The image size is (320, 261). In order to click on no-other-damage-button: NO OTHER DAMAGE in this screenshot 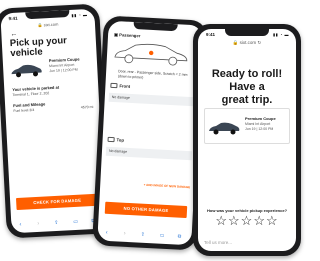, I will do `click(146, 210)`.